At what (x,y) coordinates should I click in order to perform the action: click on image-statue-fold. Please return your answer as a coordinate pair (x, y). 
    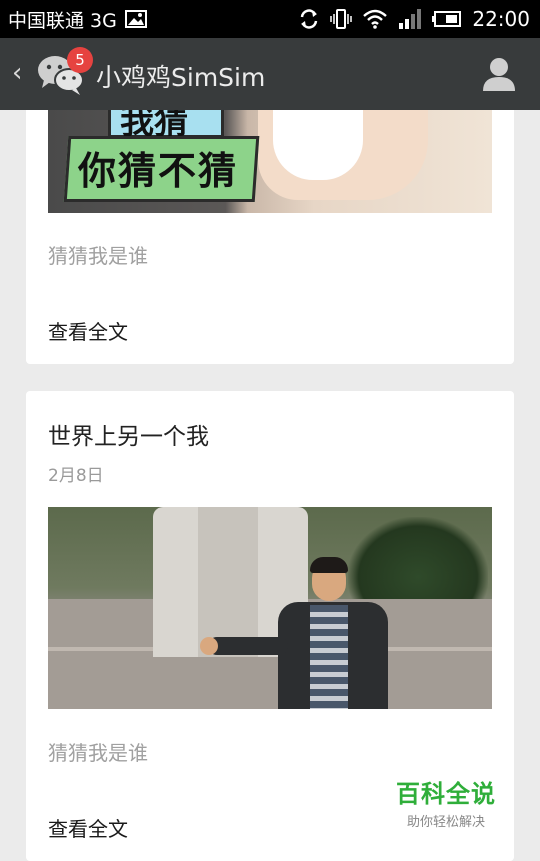
    Looking at the image, I should click on (228, 582).